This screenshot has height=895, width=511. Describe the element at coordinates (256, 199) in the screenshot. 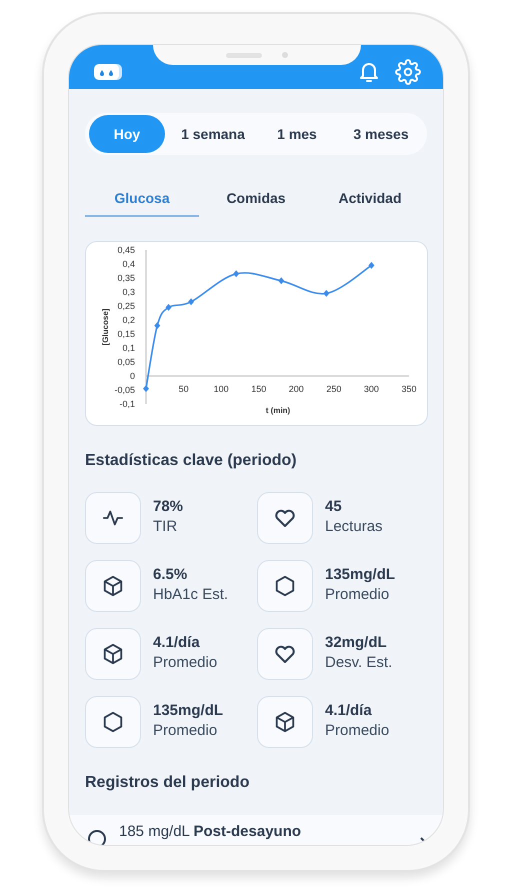

I see `category-tab: Comidas` at that location.